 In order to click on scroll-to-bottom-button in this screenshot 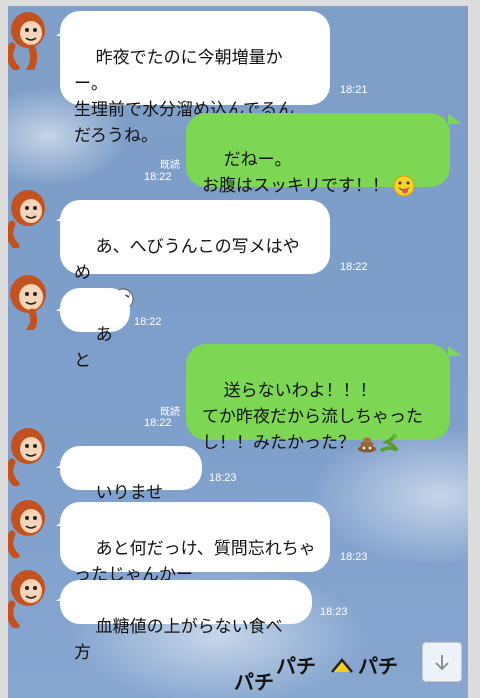, I will do `click(442, 662)`.